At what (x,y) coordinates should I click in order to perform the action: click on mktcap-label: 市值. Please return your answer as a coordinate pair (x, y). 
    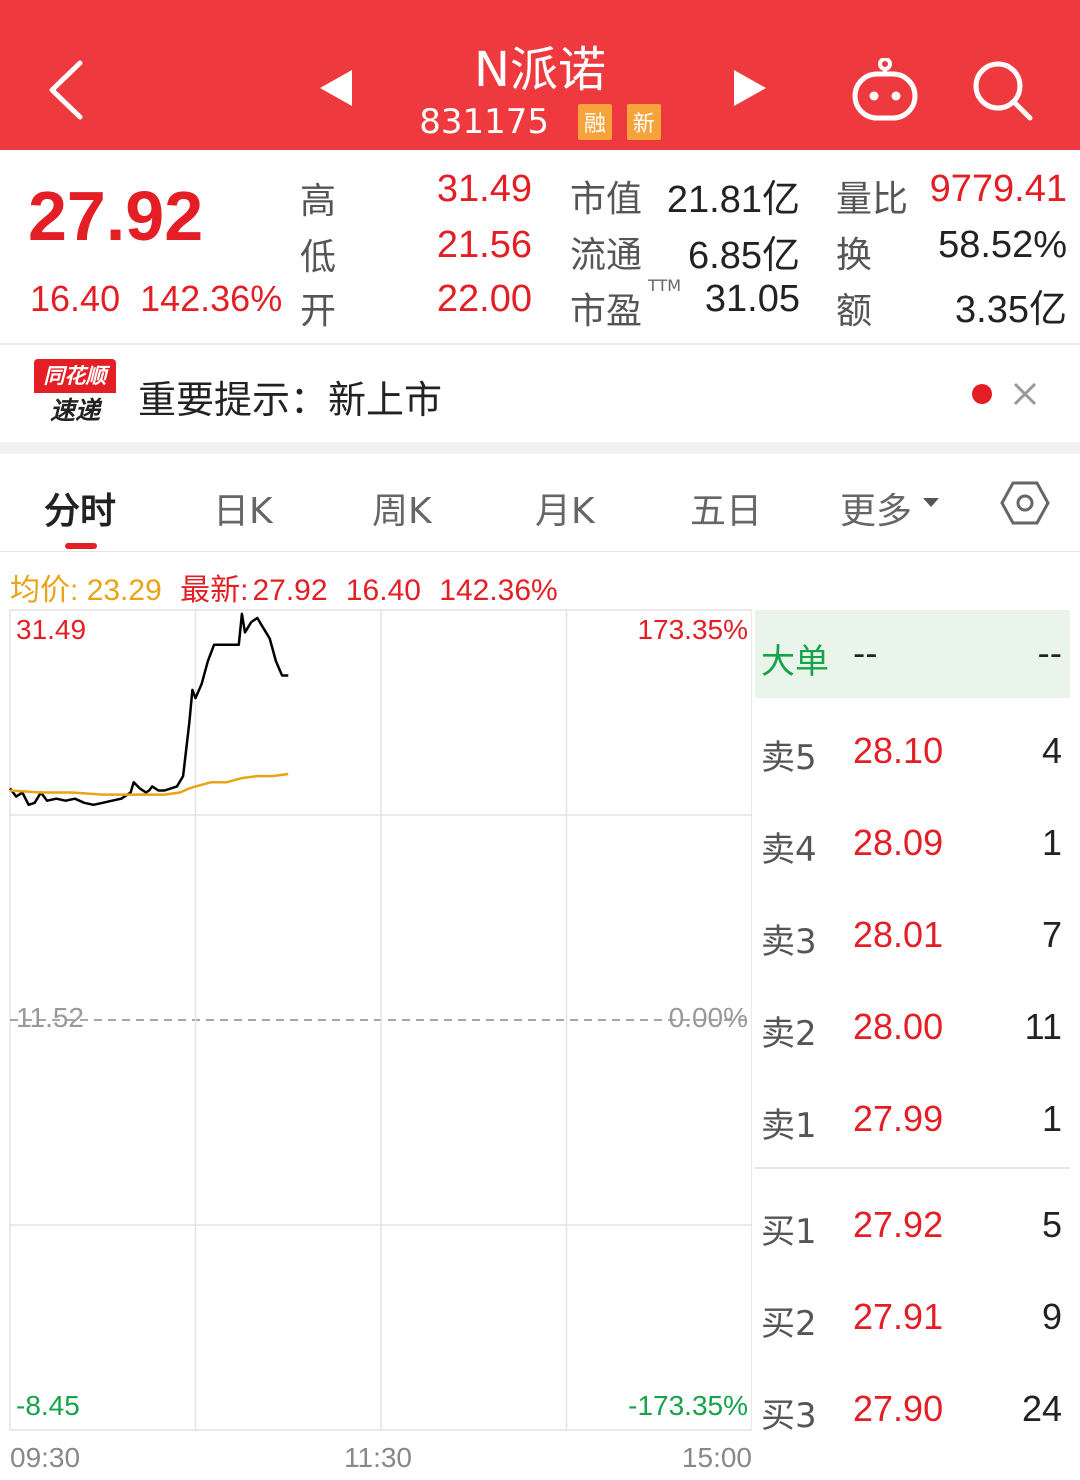
    Looking at the image, I should click on (606, 199).